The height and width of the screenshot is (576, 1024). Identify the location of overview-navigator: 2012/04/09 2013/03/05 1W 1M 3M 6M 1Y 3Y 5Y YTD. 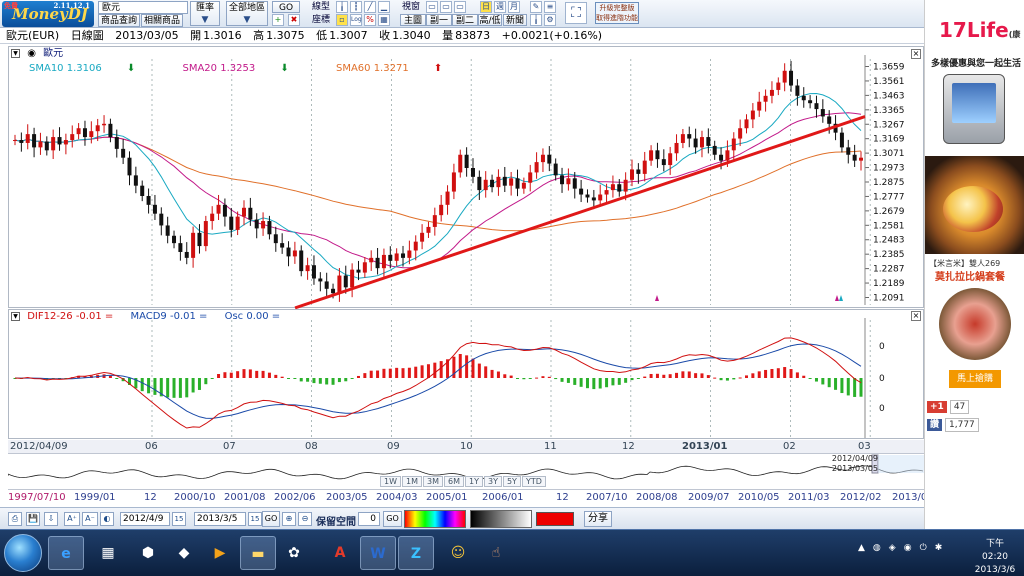
(466, 472).